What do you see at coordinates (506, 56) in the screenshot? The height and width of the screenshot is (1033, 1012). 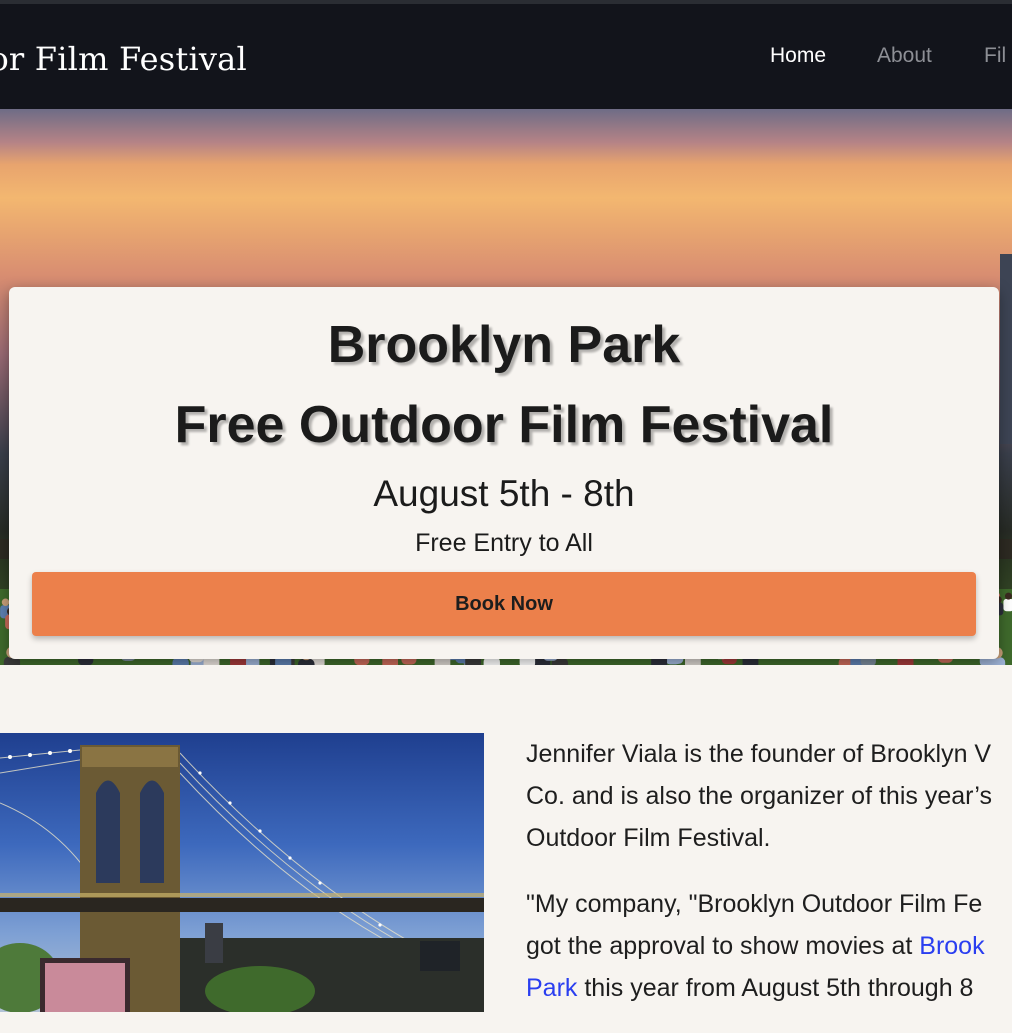 I see `navbar: oor Film Festival Home About Fil` at bounding box center [506, 56].